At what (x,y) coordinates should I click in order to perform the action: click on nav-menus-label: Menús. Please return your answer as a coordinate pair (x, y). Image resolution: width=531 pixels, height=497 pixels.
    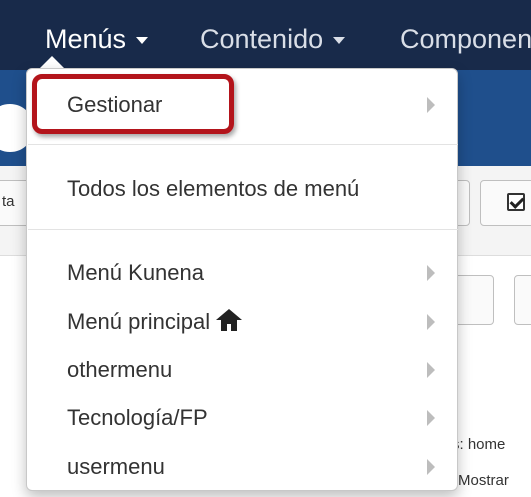
    Looking at the image, I should click on (86, 39).